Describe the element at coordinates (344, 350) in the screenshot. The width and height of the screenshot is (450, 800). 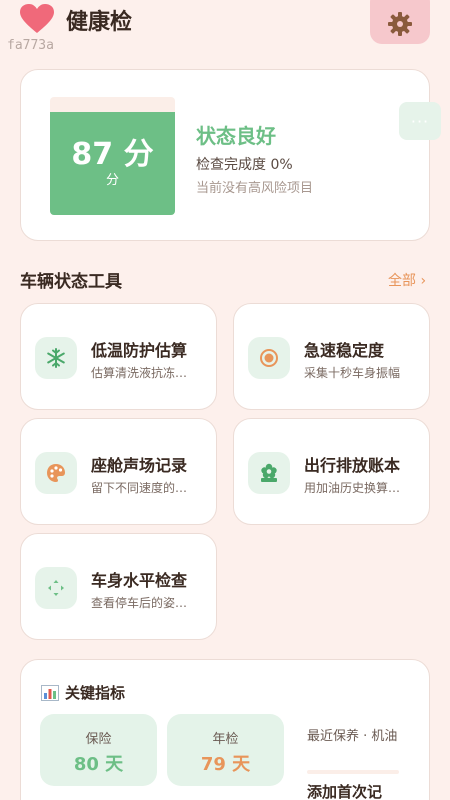
I see `tool-title: 急速稳定度` at that location.